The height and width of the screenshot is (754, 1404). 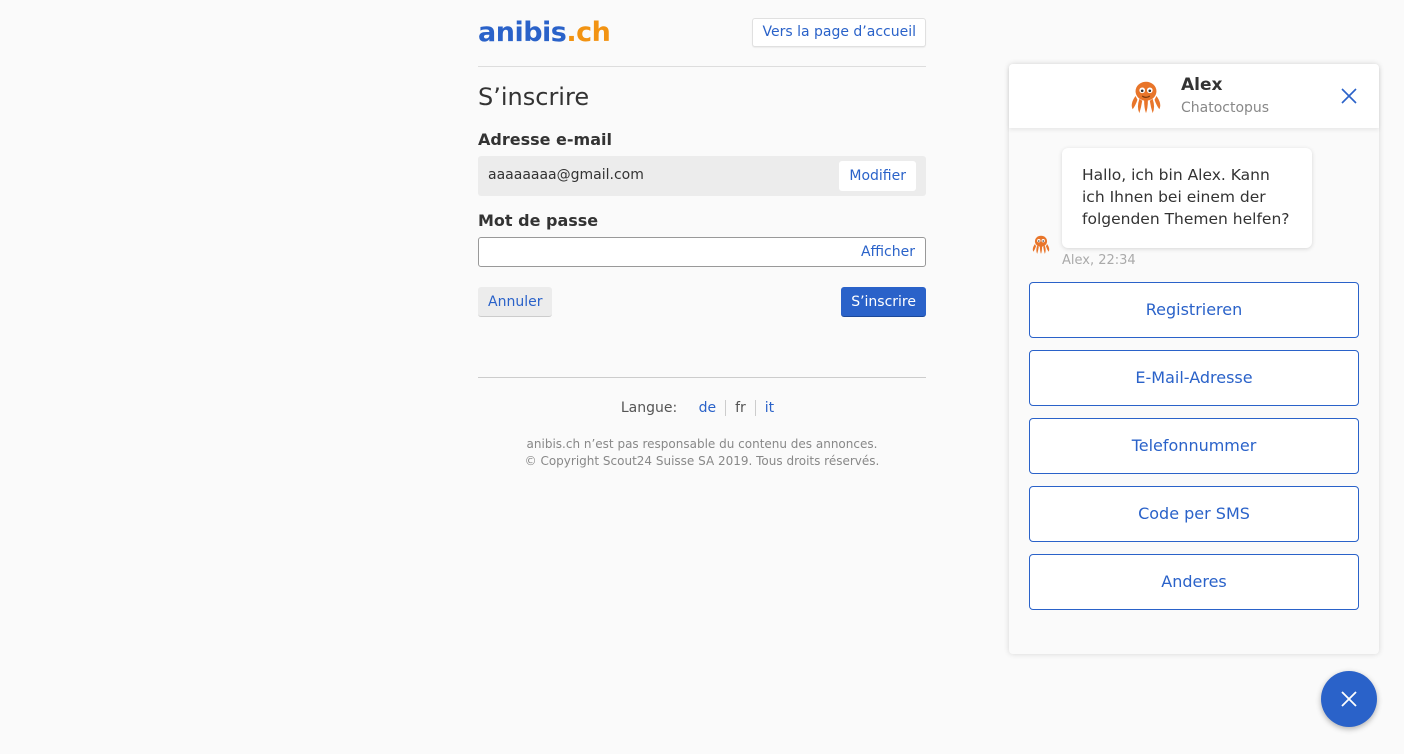 What do you see at coordinates (702, 377) in the screenshot?
I see `footer-divider` at bounding box center [702, 377].